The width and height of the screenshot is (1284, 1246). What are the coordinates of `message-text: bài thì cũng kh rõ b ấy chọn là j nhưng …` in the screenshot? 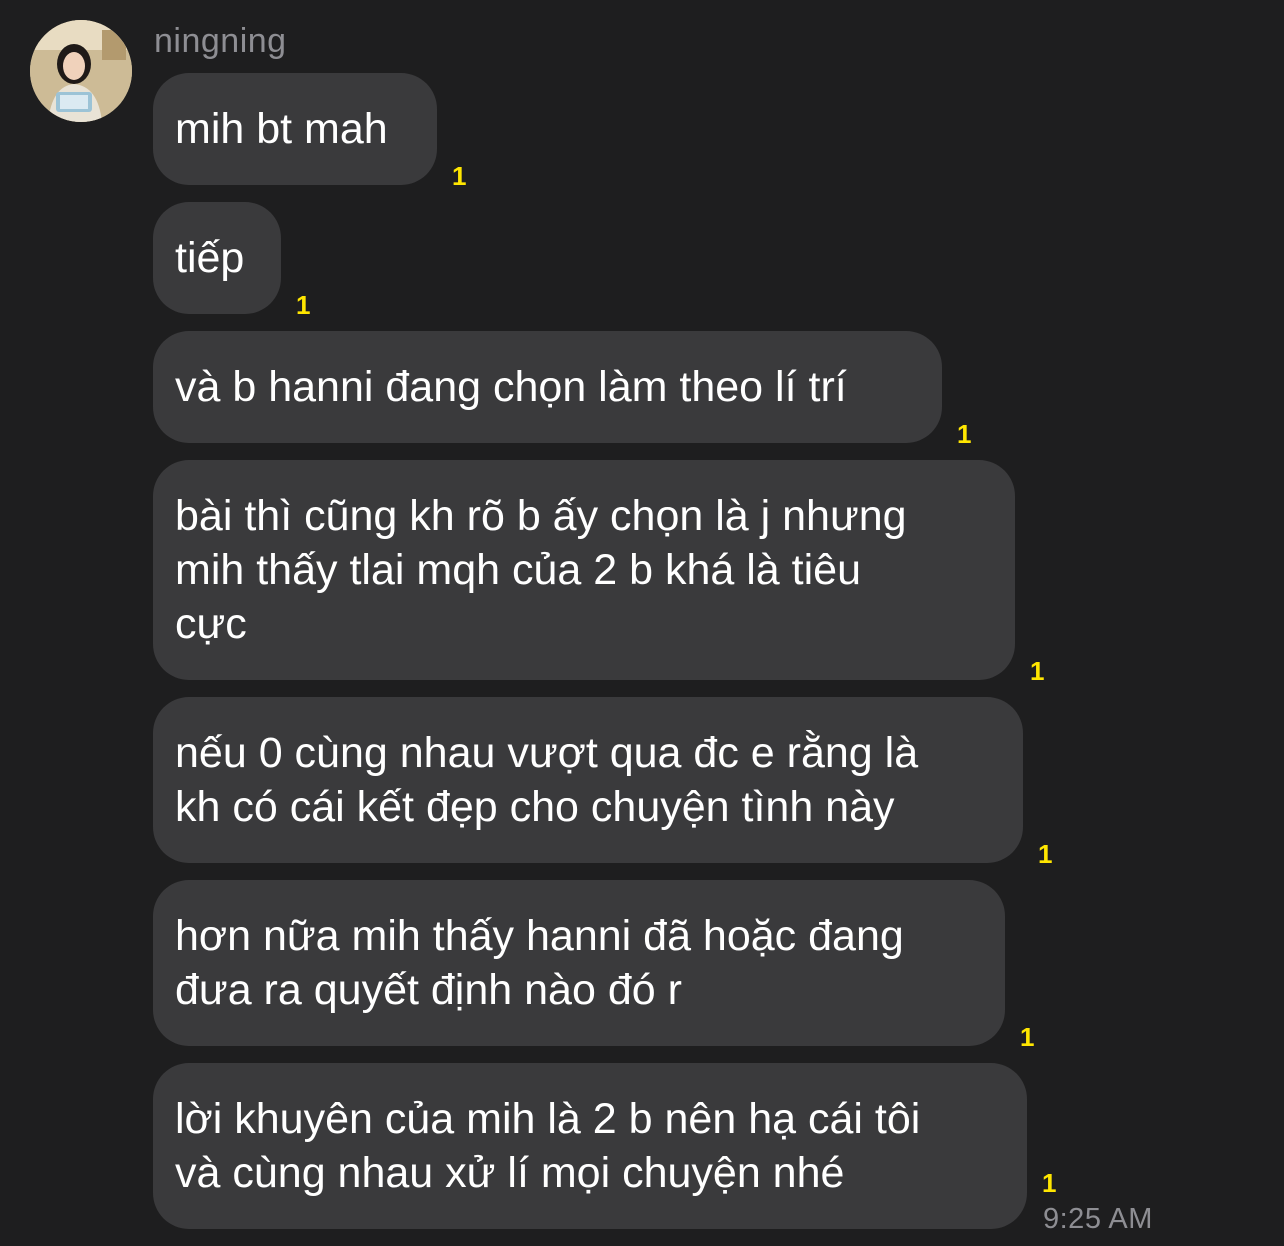 It's located at (541, 570).